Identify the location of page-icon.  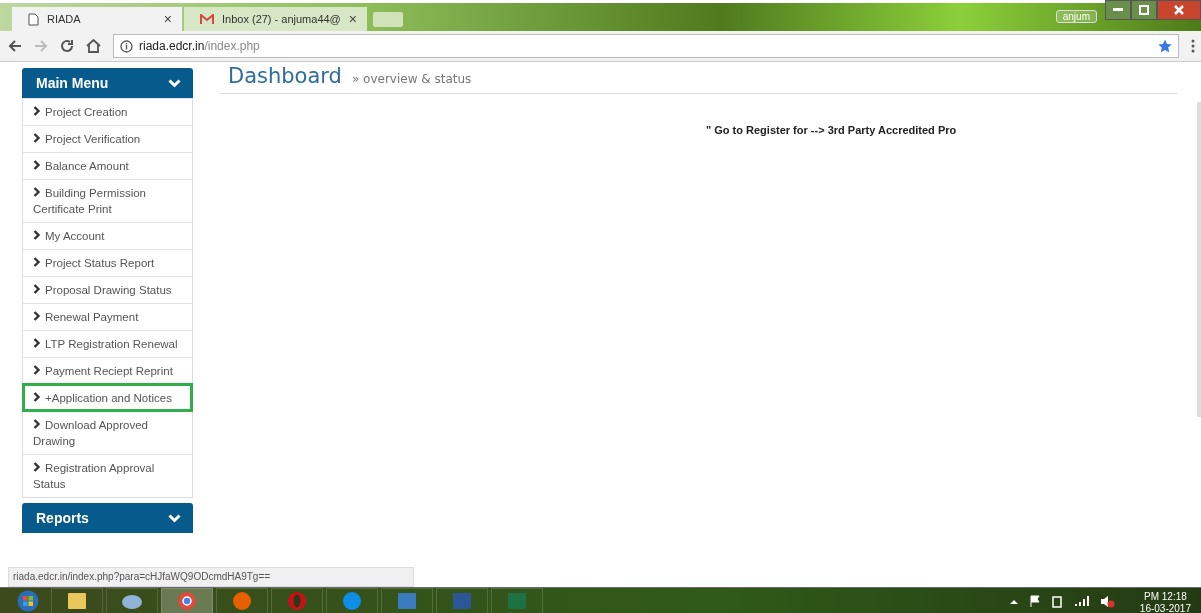
(33, 19).